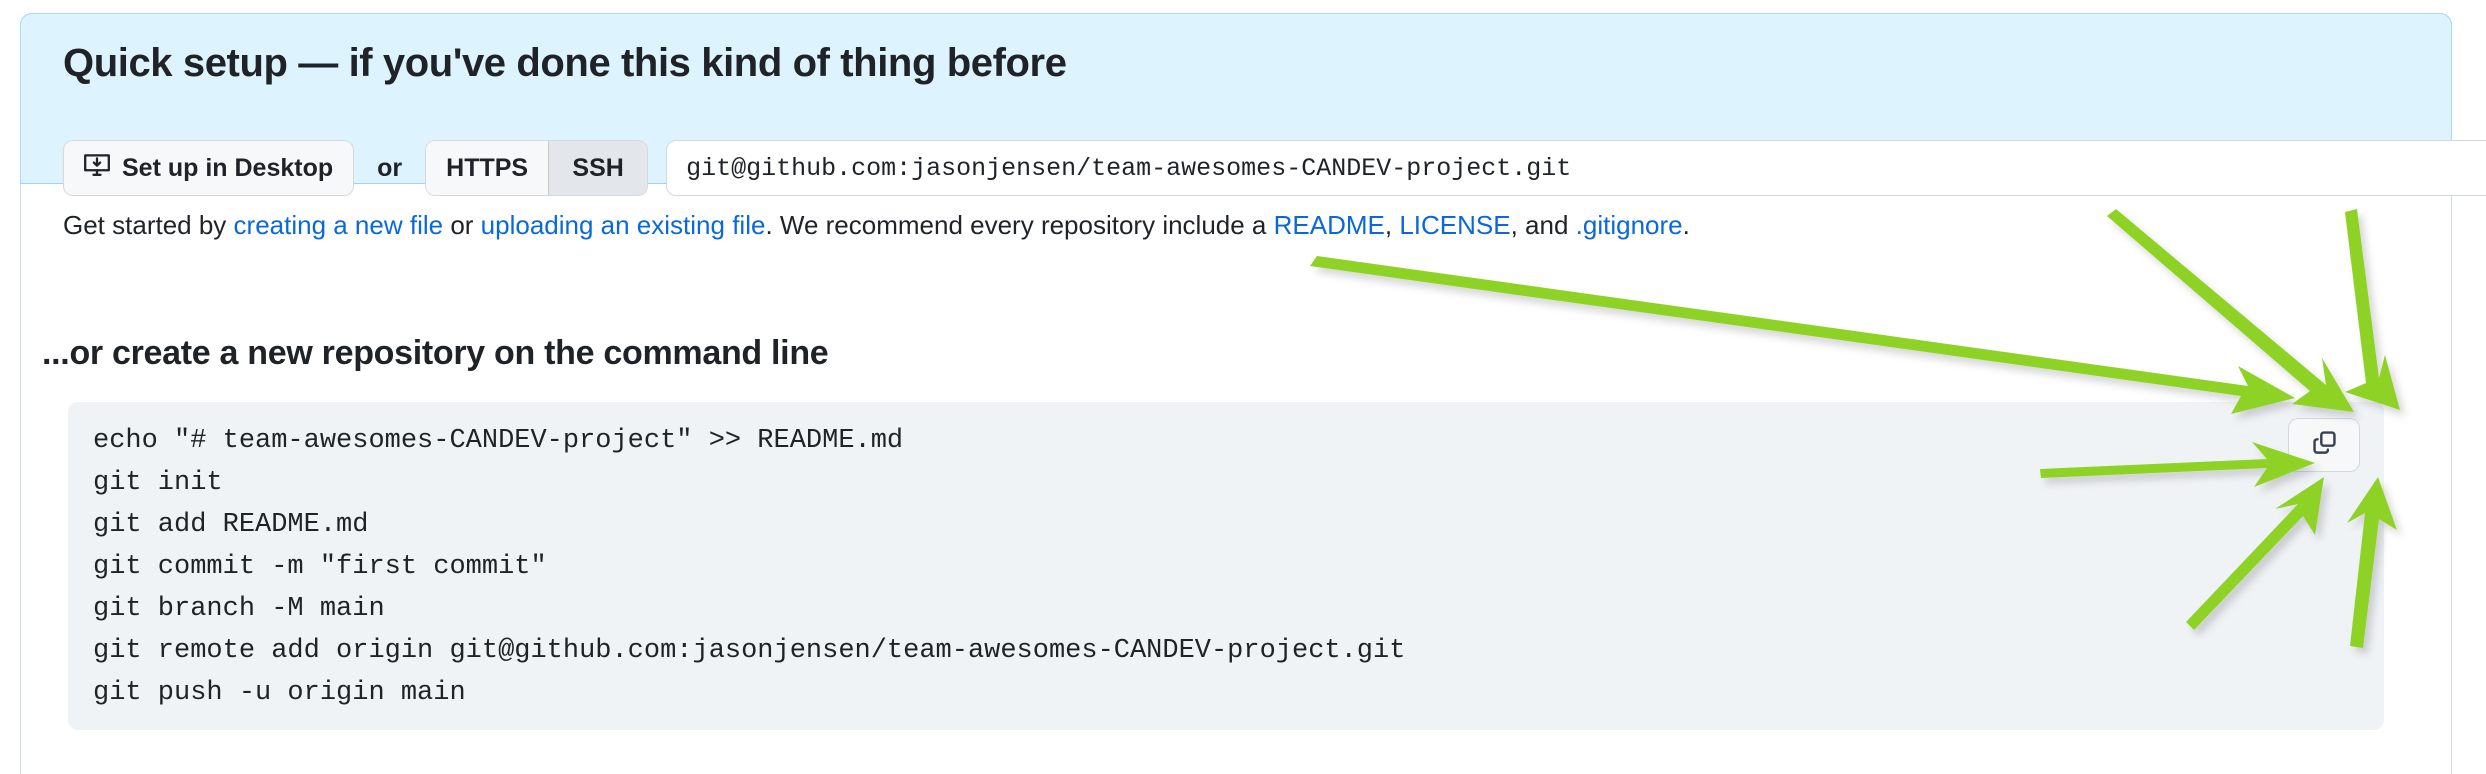 This screenshot has width=2486, height=774. Describe the element at coordinates (1392, 225) in the screenshot. I see `help-sep-1: ,` at that location.